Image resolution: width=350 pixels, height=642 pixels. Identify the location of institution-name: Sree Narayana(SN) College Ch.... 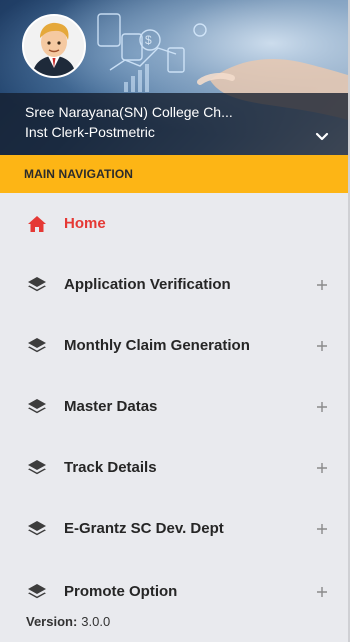
(129, 112).